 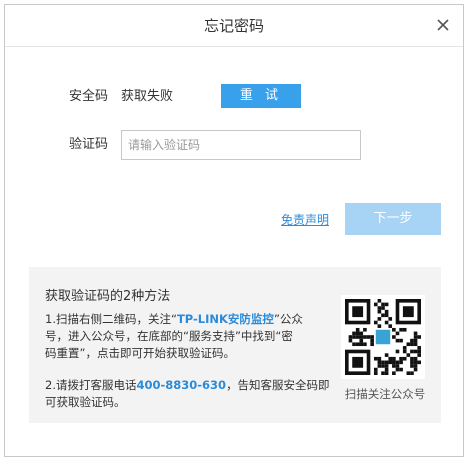 I want to click on help-title: 获取验证码的2种方法, so click(x=108, y=296).